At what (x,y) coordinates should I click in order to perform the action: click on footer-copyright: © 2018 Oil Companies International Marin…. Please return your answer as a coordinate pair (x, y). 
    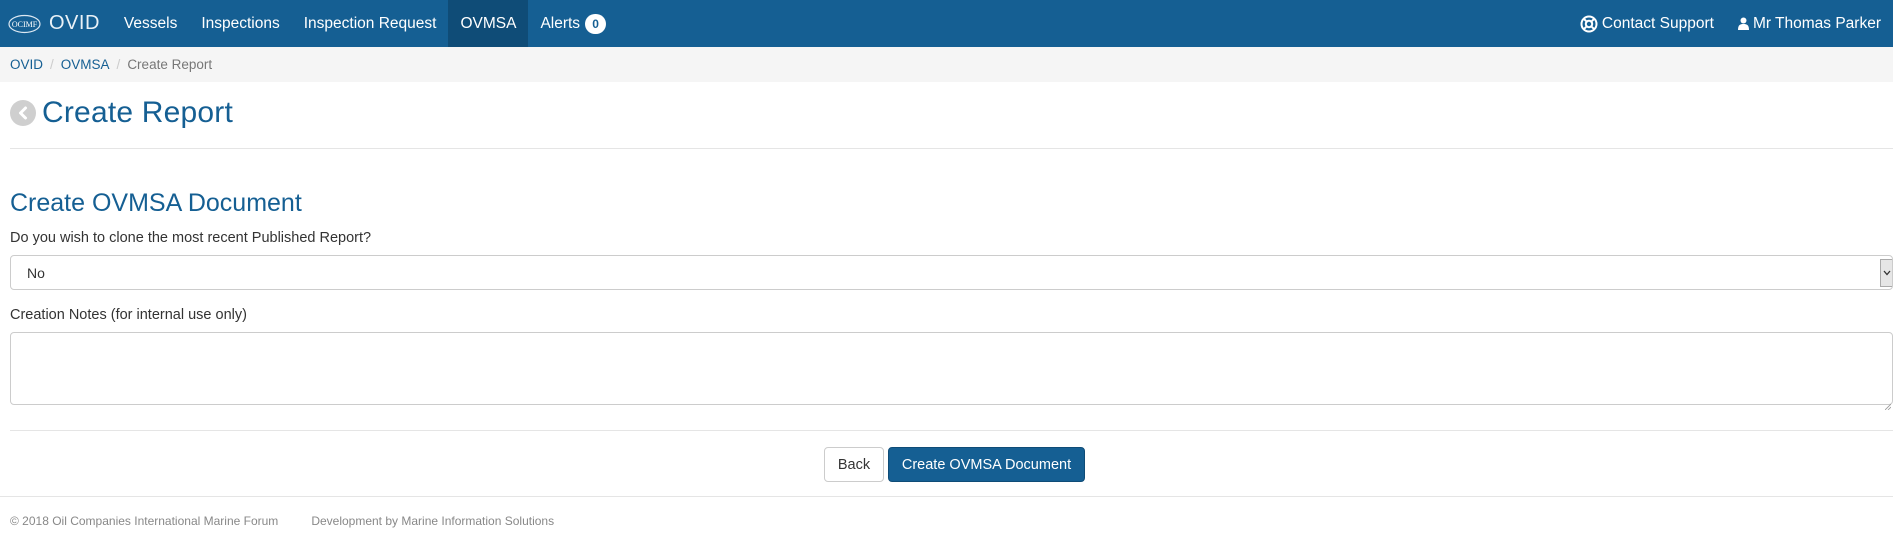
    Looking at the image, I should click on (144, 521).